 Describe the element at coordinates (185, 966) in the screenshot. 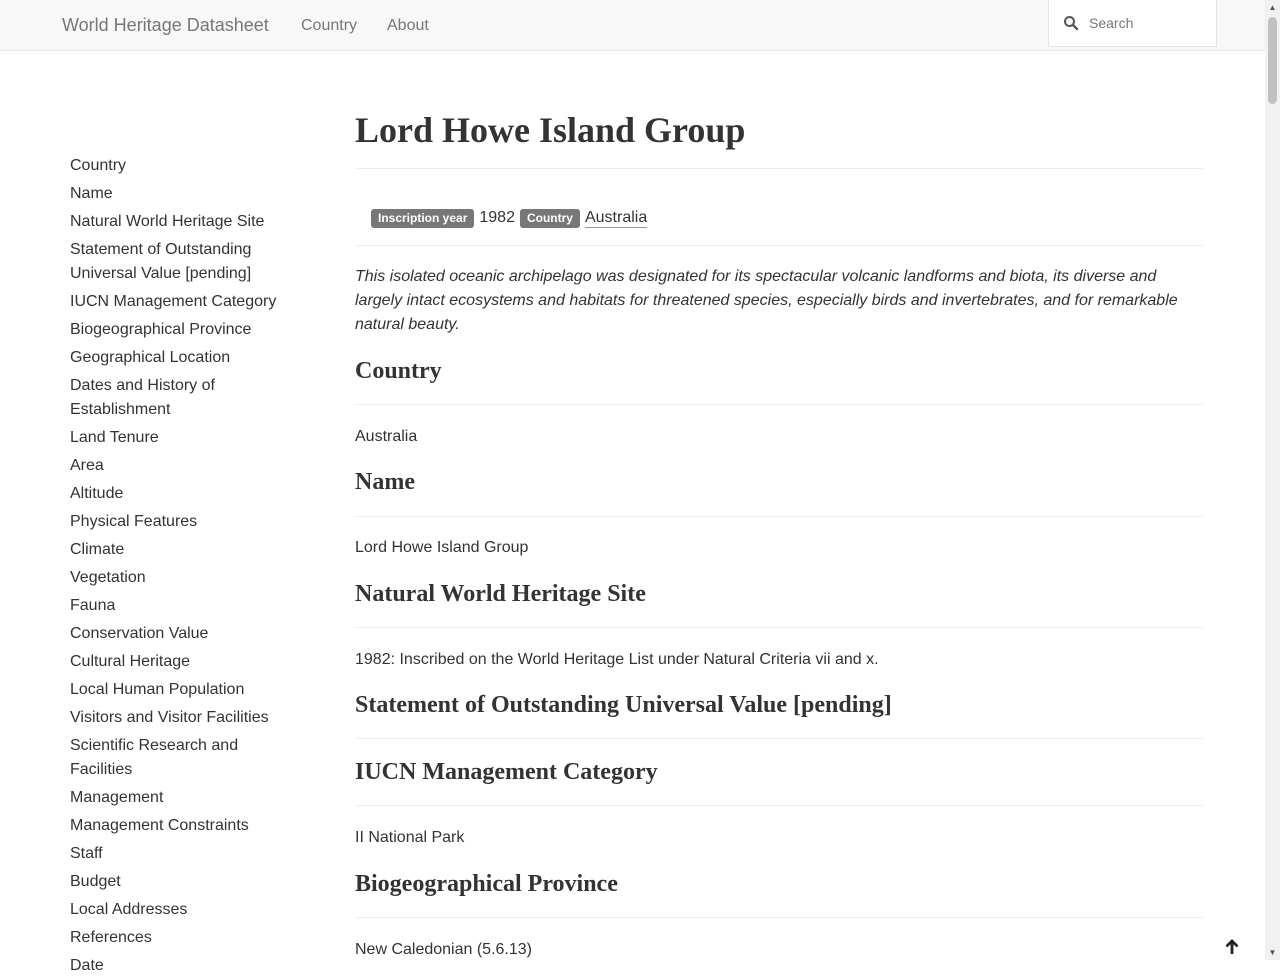

I see `toc-item-date: Date` at that location.